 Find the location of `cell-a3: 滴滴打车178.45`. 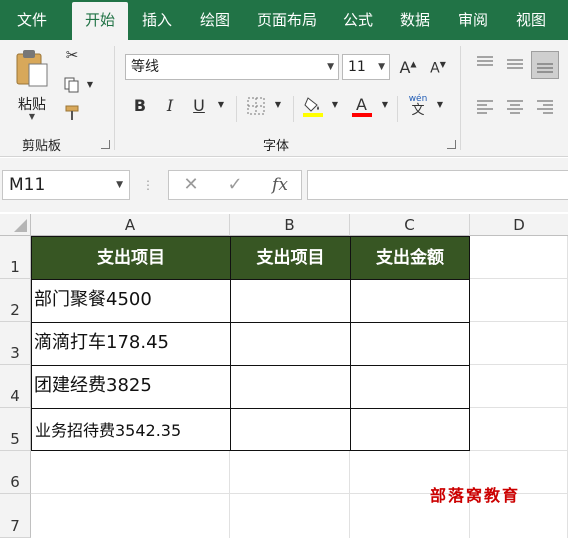

cell-a3: 滴滴打车178.45 is located at coordinates (131, 344).